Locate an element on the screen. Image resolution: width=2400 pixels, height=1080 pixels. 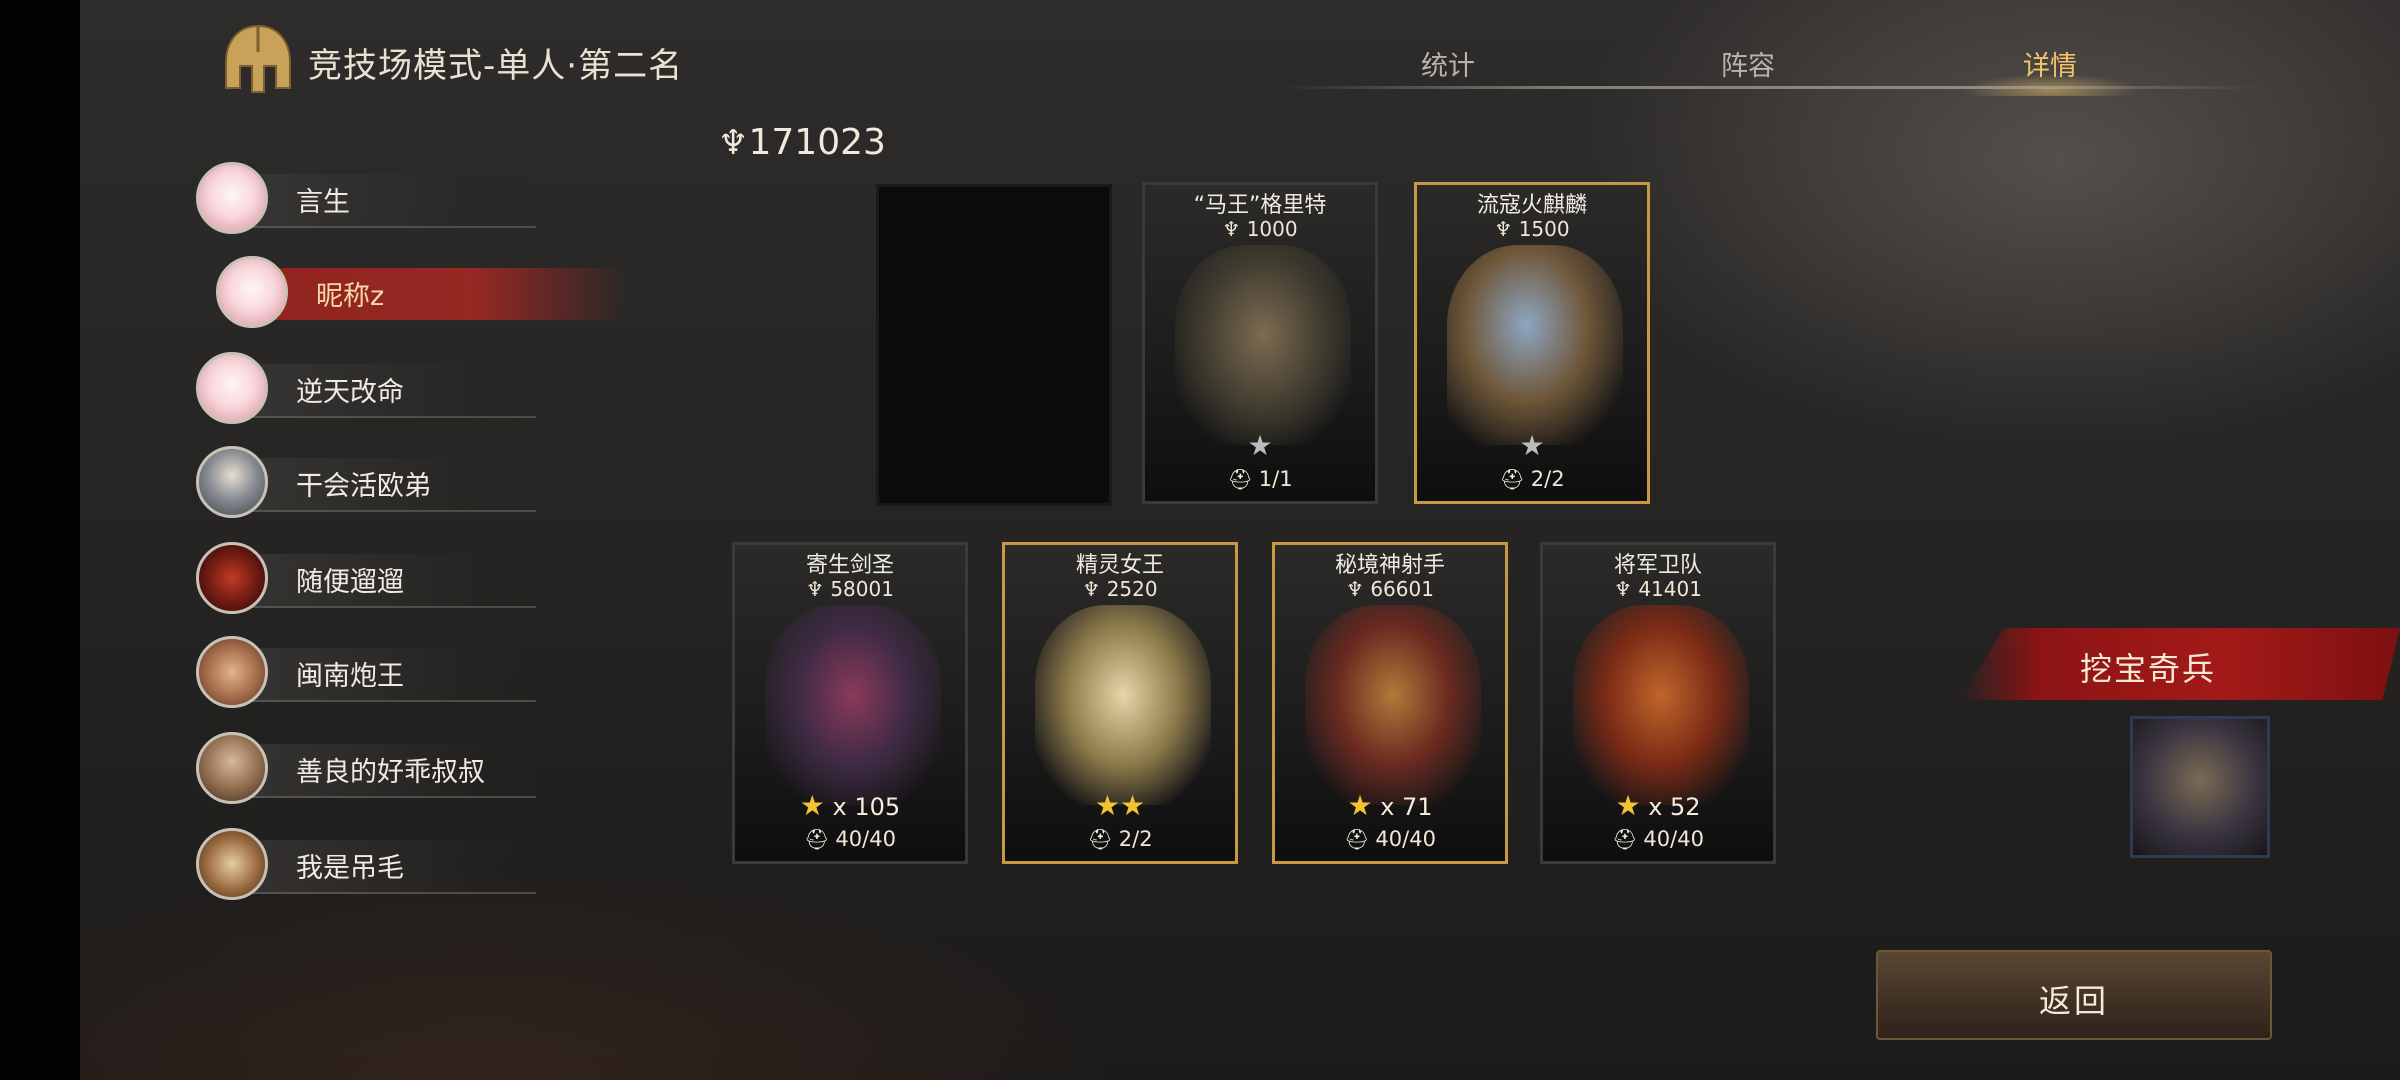
treasure-item-portrait is located at coordinates (2200, 787).